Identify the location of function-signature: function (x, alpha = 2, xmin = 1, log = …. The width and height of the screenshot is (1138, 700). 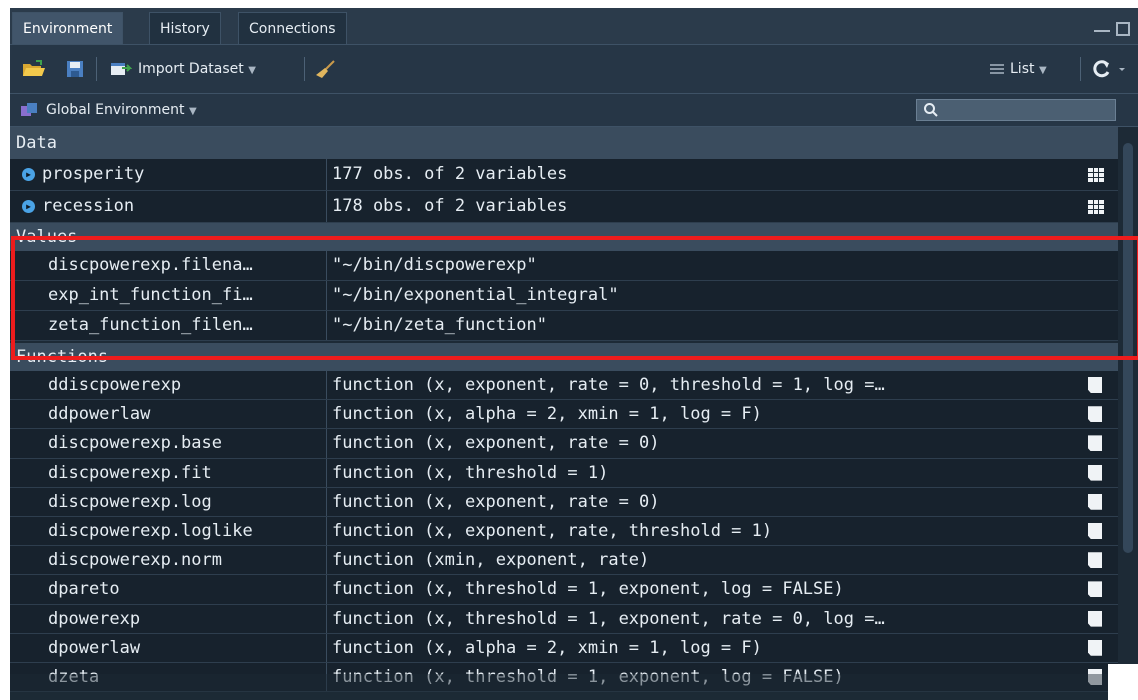
(547, 647).